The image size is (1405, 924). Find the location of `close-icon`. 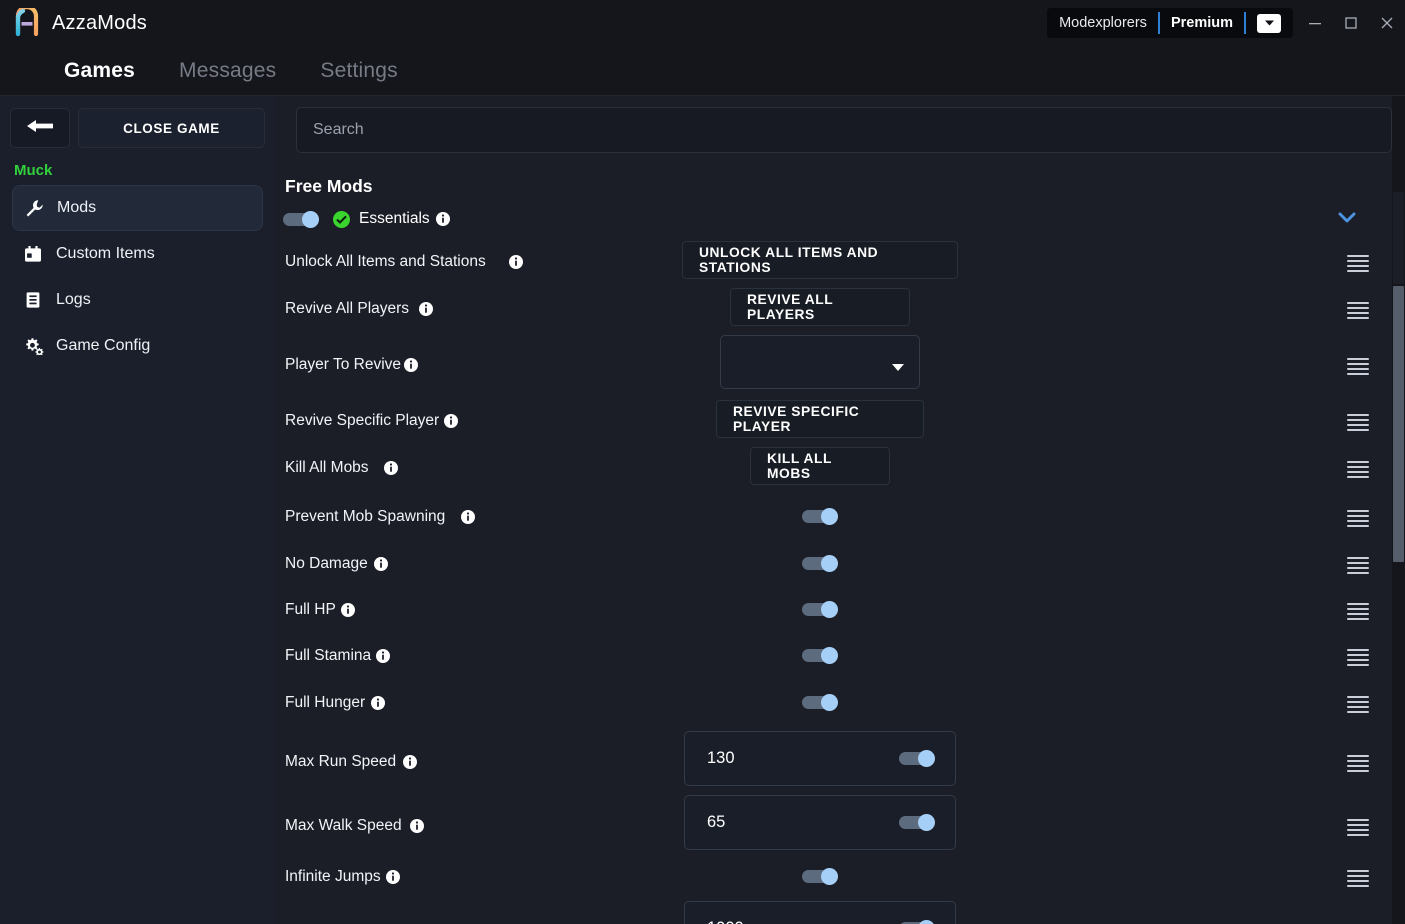

close-icon is located at coordinates (1387, 23).